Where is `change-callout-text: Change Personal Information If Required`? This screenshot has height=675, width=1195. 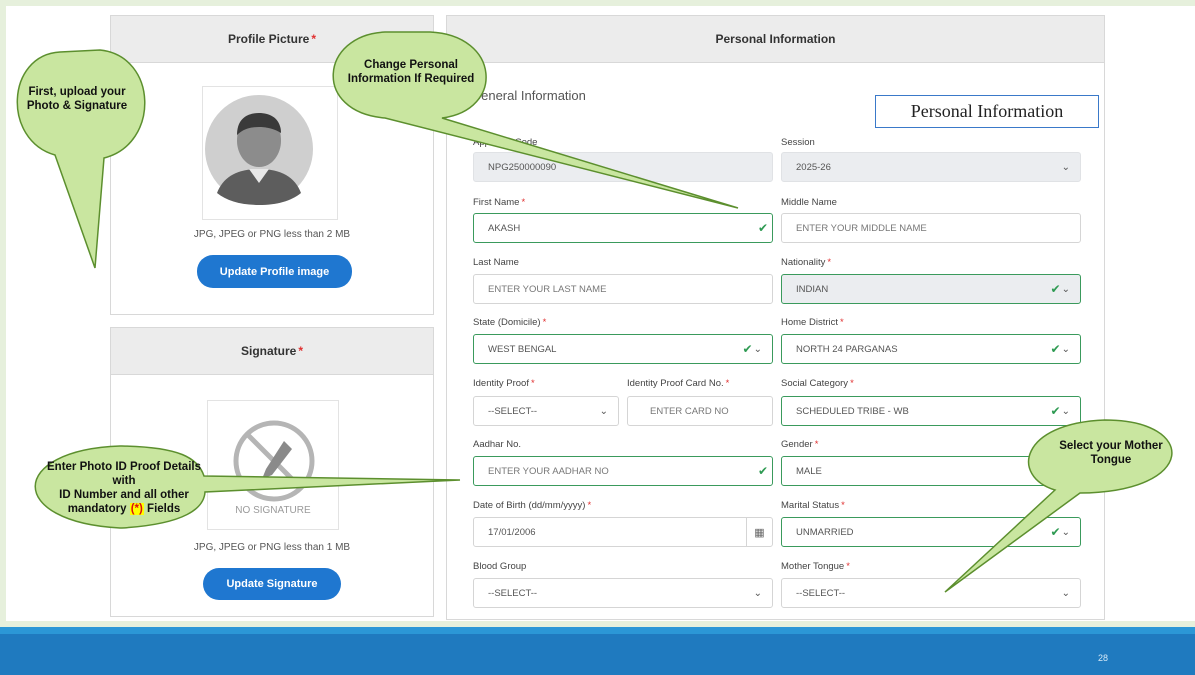 change-callout-text: Change Personal Information If Required is located at coordinates (411, 72).